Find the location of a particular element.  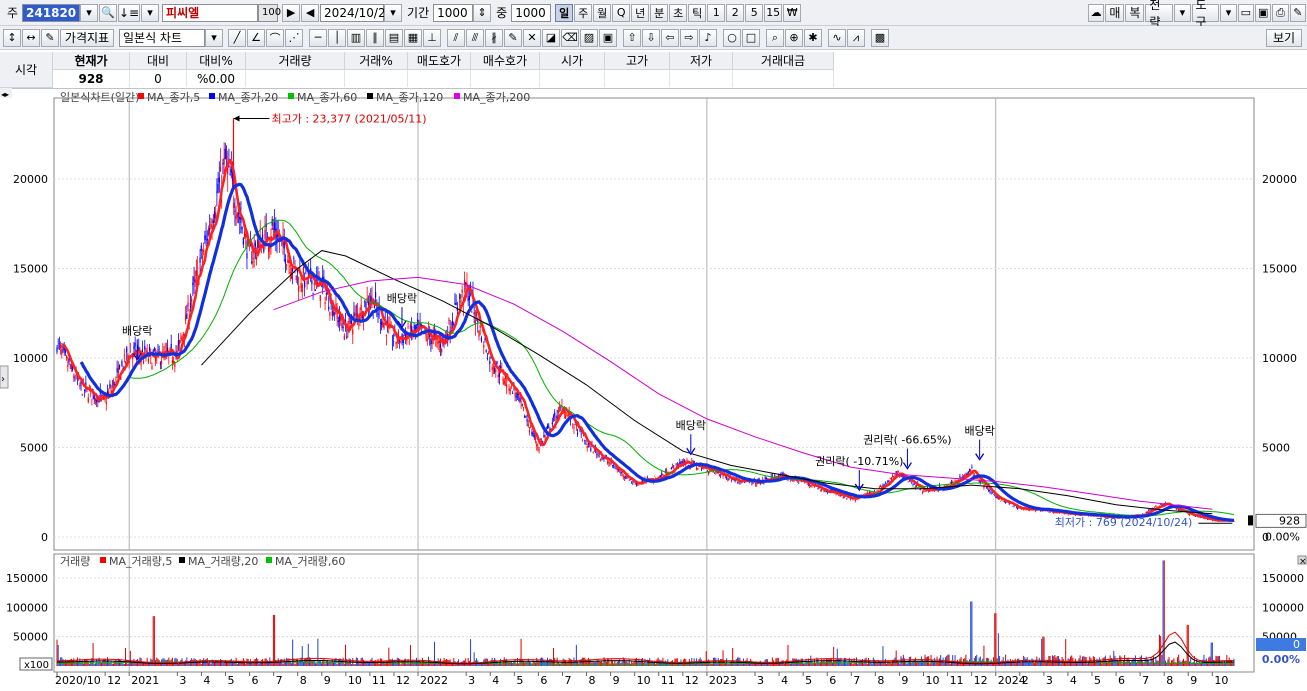

interval-button: 초 is located at coordinates (678, 12).